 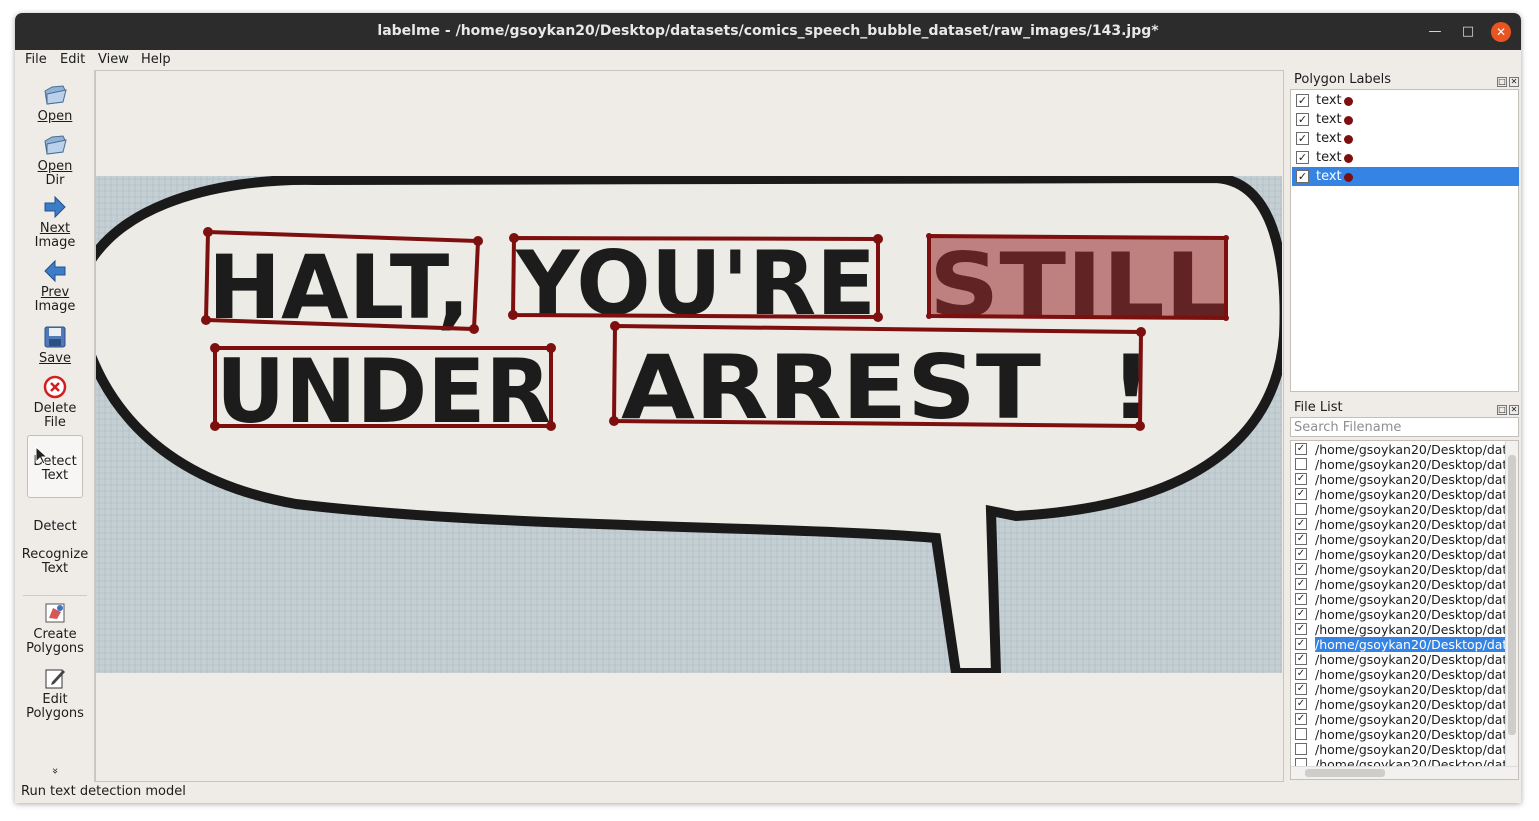 I want to click on open-button: Open, so click(x=55, y=103).